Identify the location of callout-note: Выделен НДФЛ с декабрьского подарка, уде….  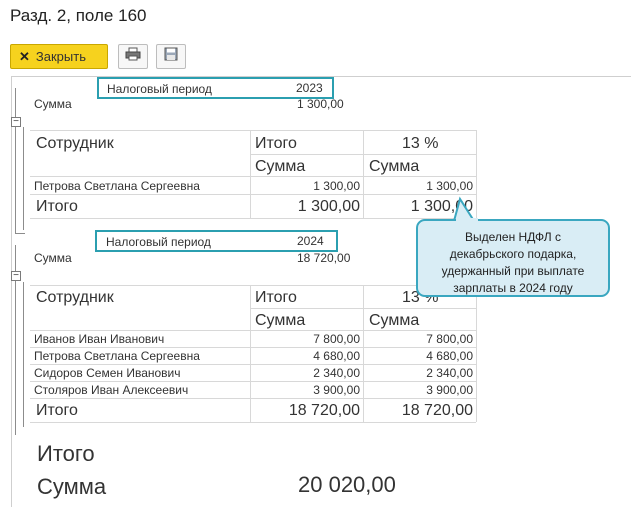
(513, 258).